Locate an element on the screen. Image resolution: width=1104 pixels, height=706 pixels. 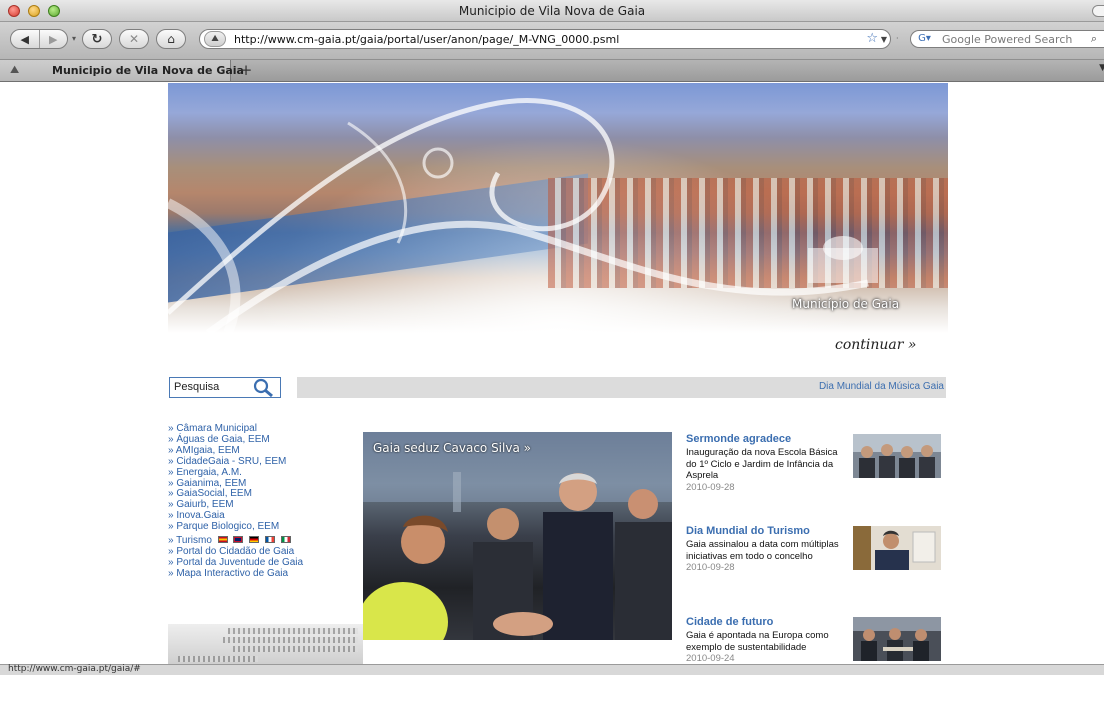
history-dropdown-icon: ▾ is located at coordinates (74, 38).